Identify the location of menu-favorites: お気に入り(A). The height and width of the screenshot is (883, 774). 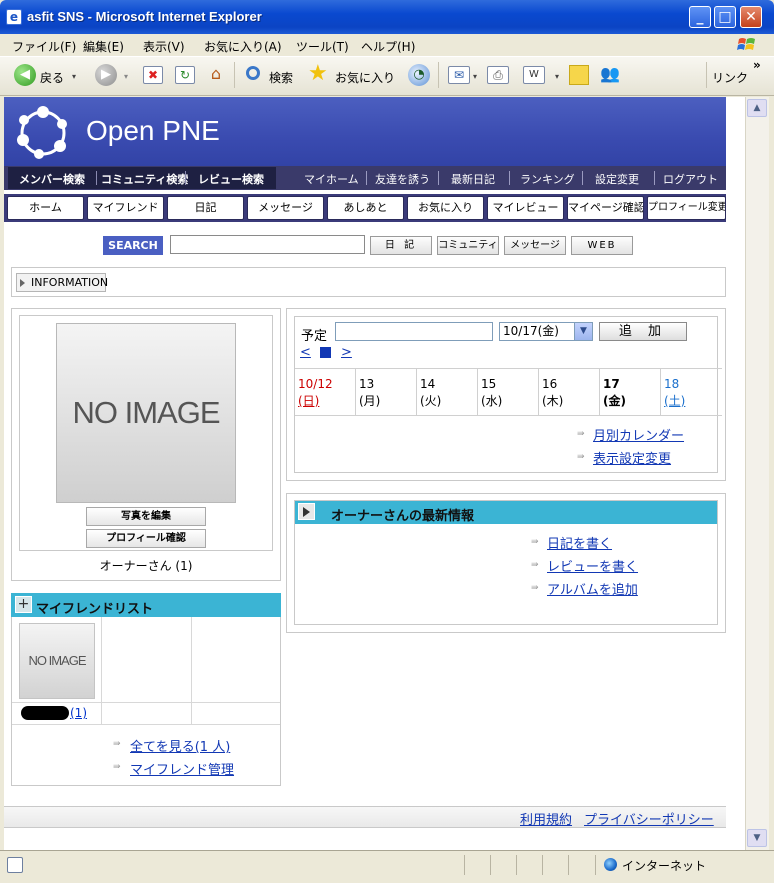
(243, 46).